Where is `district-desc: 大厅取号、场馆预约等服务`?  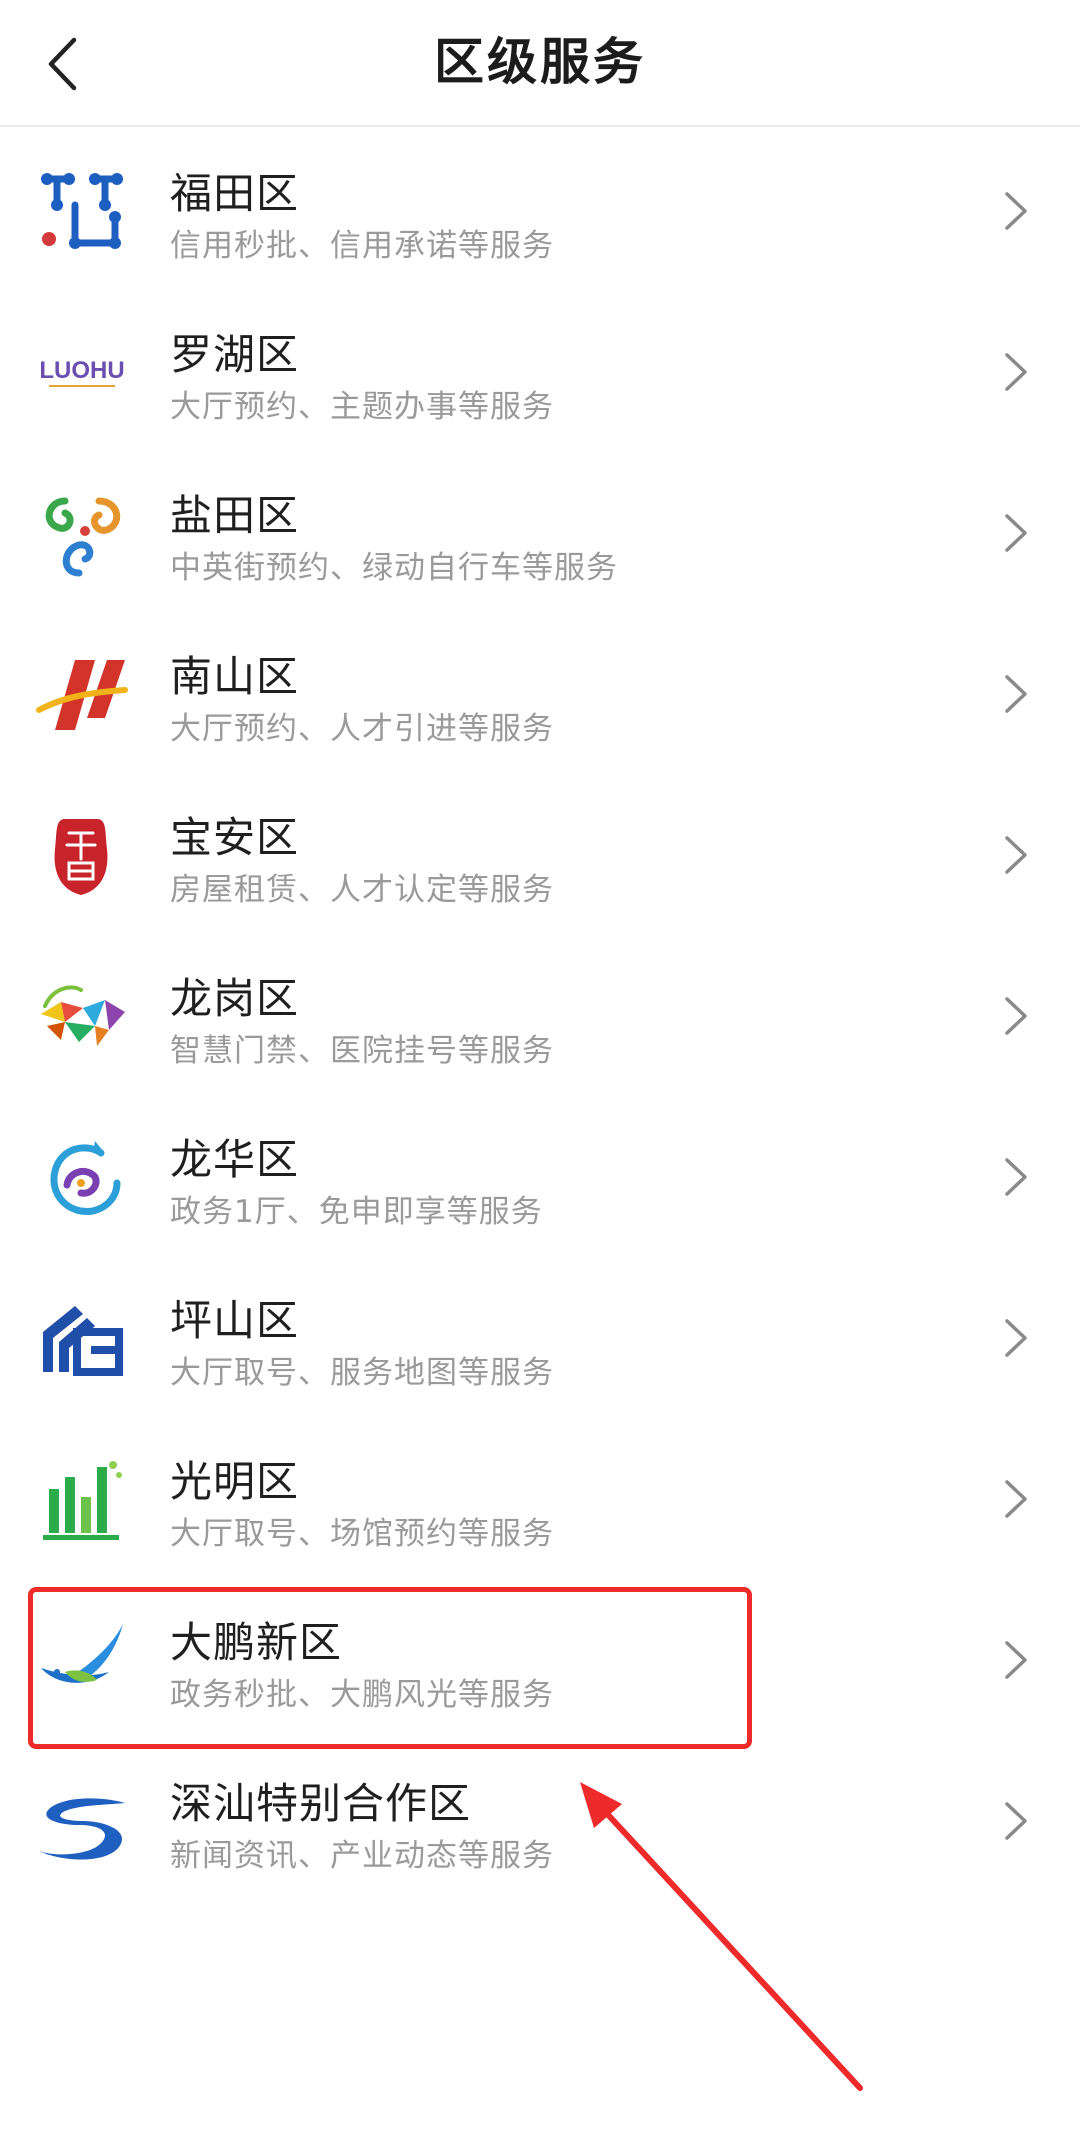 district-desc: 大厅取号、场馆预约等服务 is located at coordinates (362, 1534).